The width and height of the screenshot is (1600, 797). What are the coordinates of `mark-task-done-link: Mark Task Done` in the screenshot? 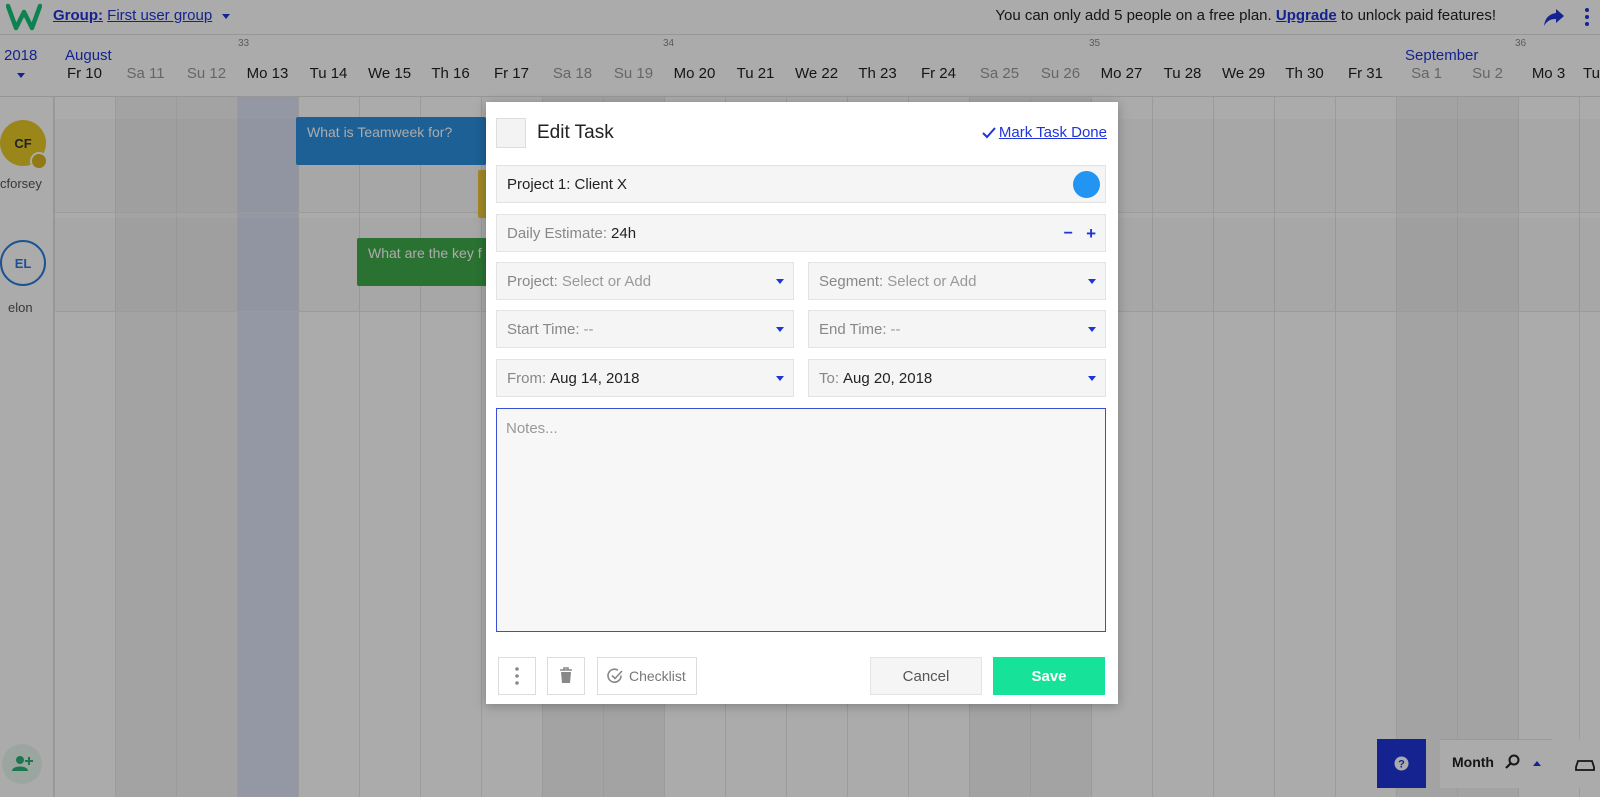 It's located at (1044, 132).